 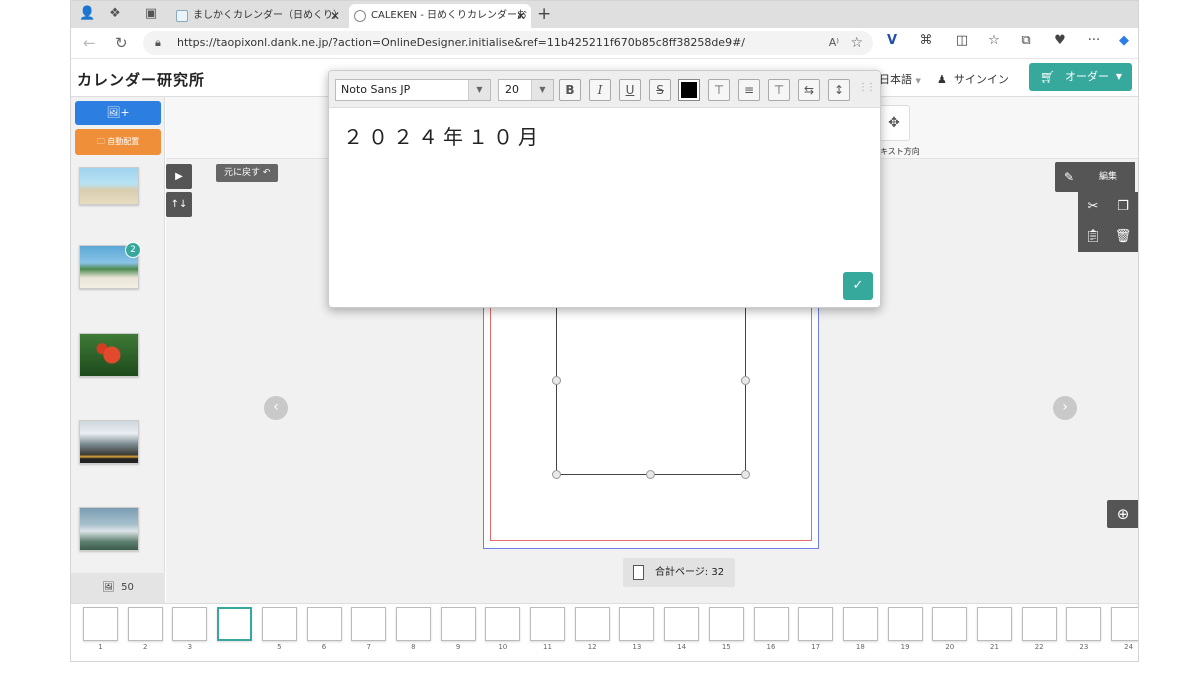 What do you see at coordinates (1093, 237) in the screenshot?
I see `paste-icon: 📋︎` at bounding box center [1093, 237].